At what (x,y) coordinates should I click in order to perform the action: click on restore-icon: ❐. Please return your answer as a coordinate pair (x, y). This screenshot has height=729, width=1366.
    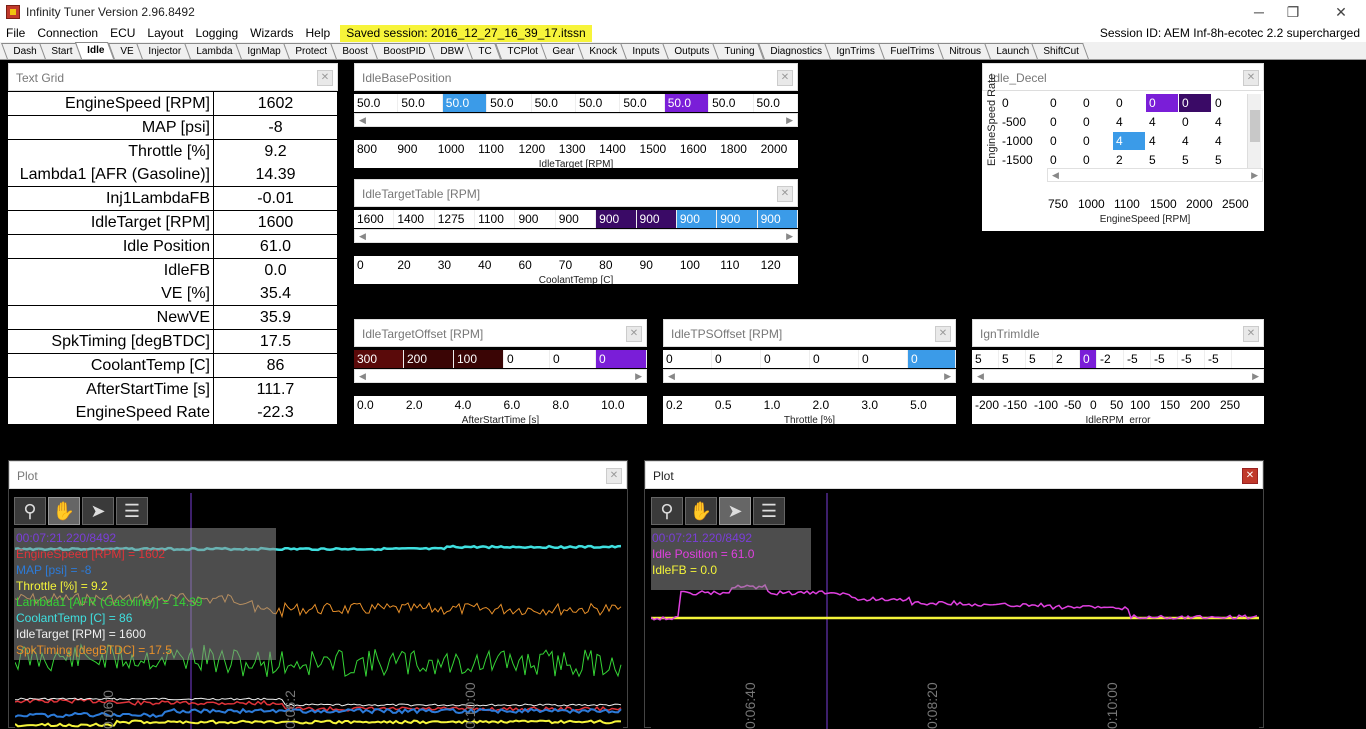
    Looking at the image, I should click on (1293, 12).